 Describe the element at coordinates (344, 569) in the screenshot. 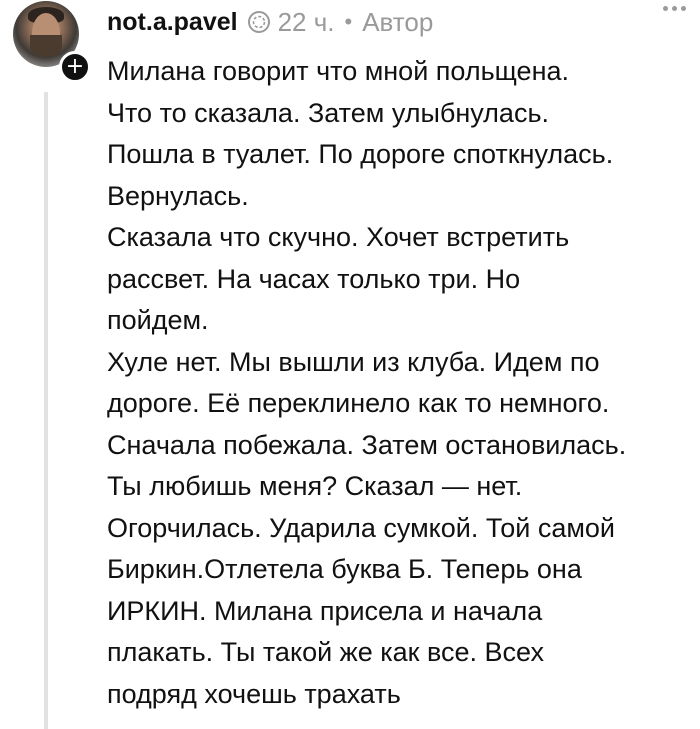

I see `comment-line: Биркин.Отлетела буква Б. Теперь она` at that location.